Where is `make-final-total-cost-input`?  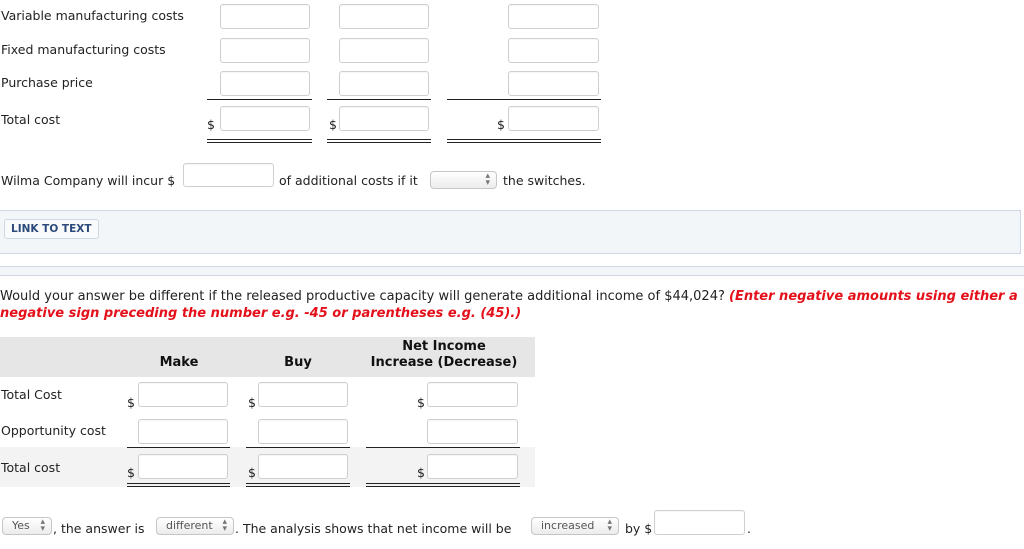 make-final-total-cost-input is located at coordinates (183, 466).